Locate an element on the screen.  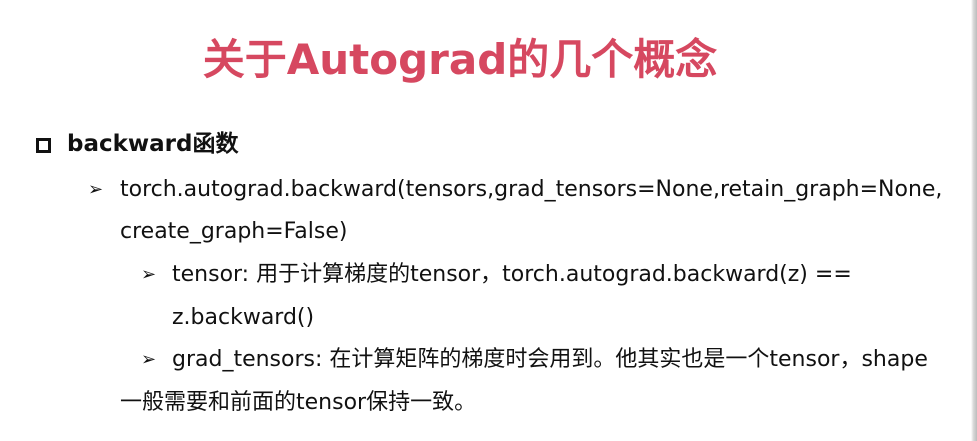
section-label: backward函数 is located at coordinates (153, 144).